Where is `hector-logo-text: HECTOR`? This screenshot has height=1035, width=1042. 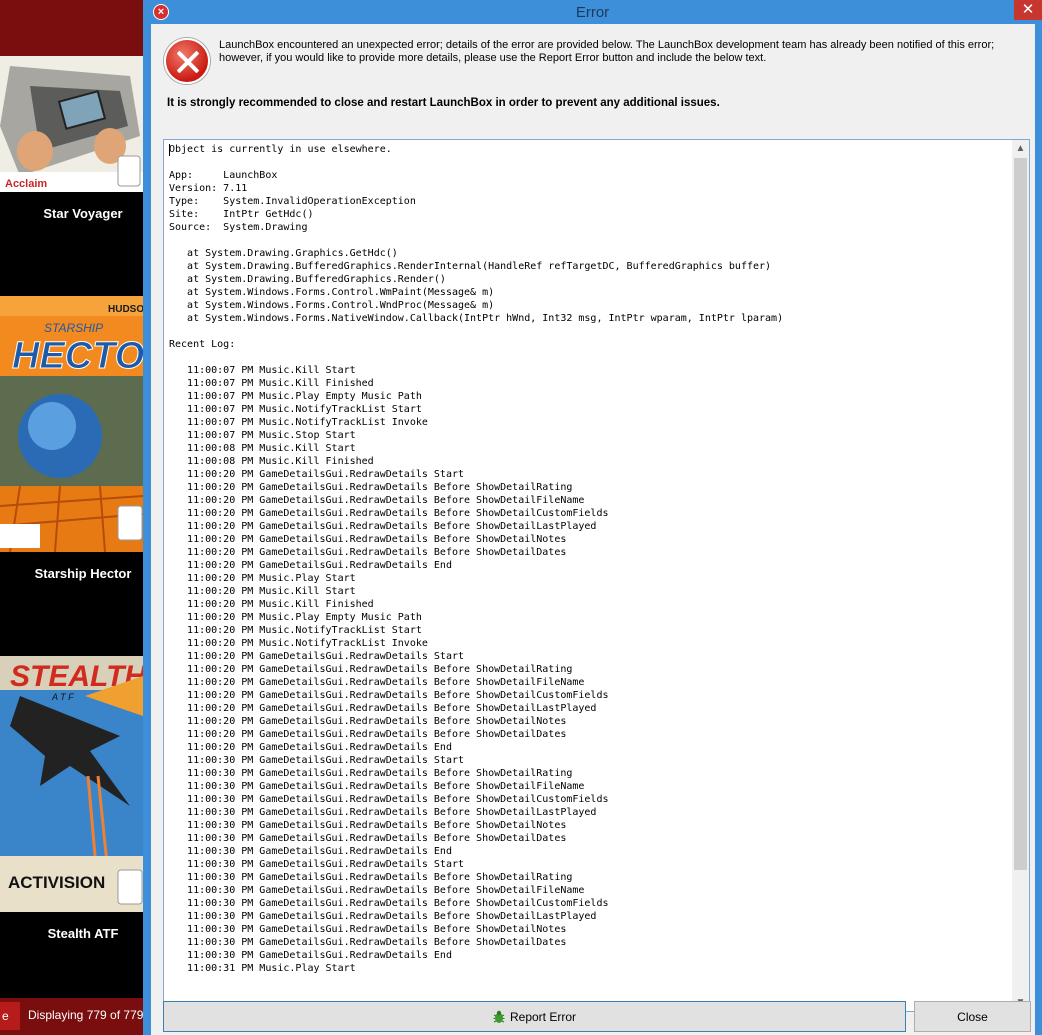
hector-logo-text: HECTOR is located at coordinates (77, 356).